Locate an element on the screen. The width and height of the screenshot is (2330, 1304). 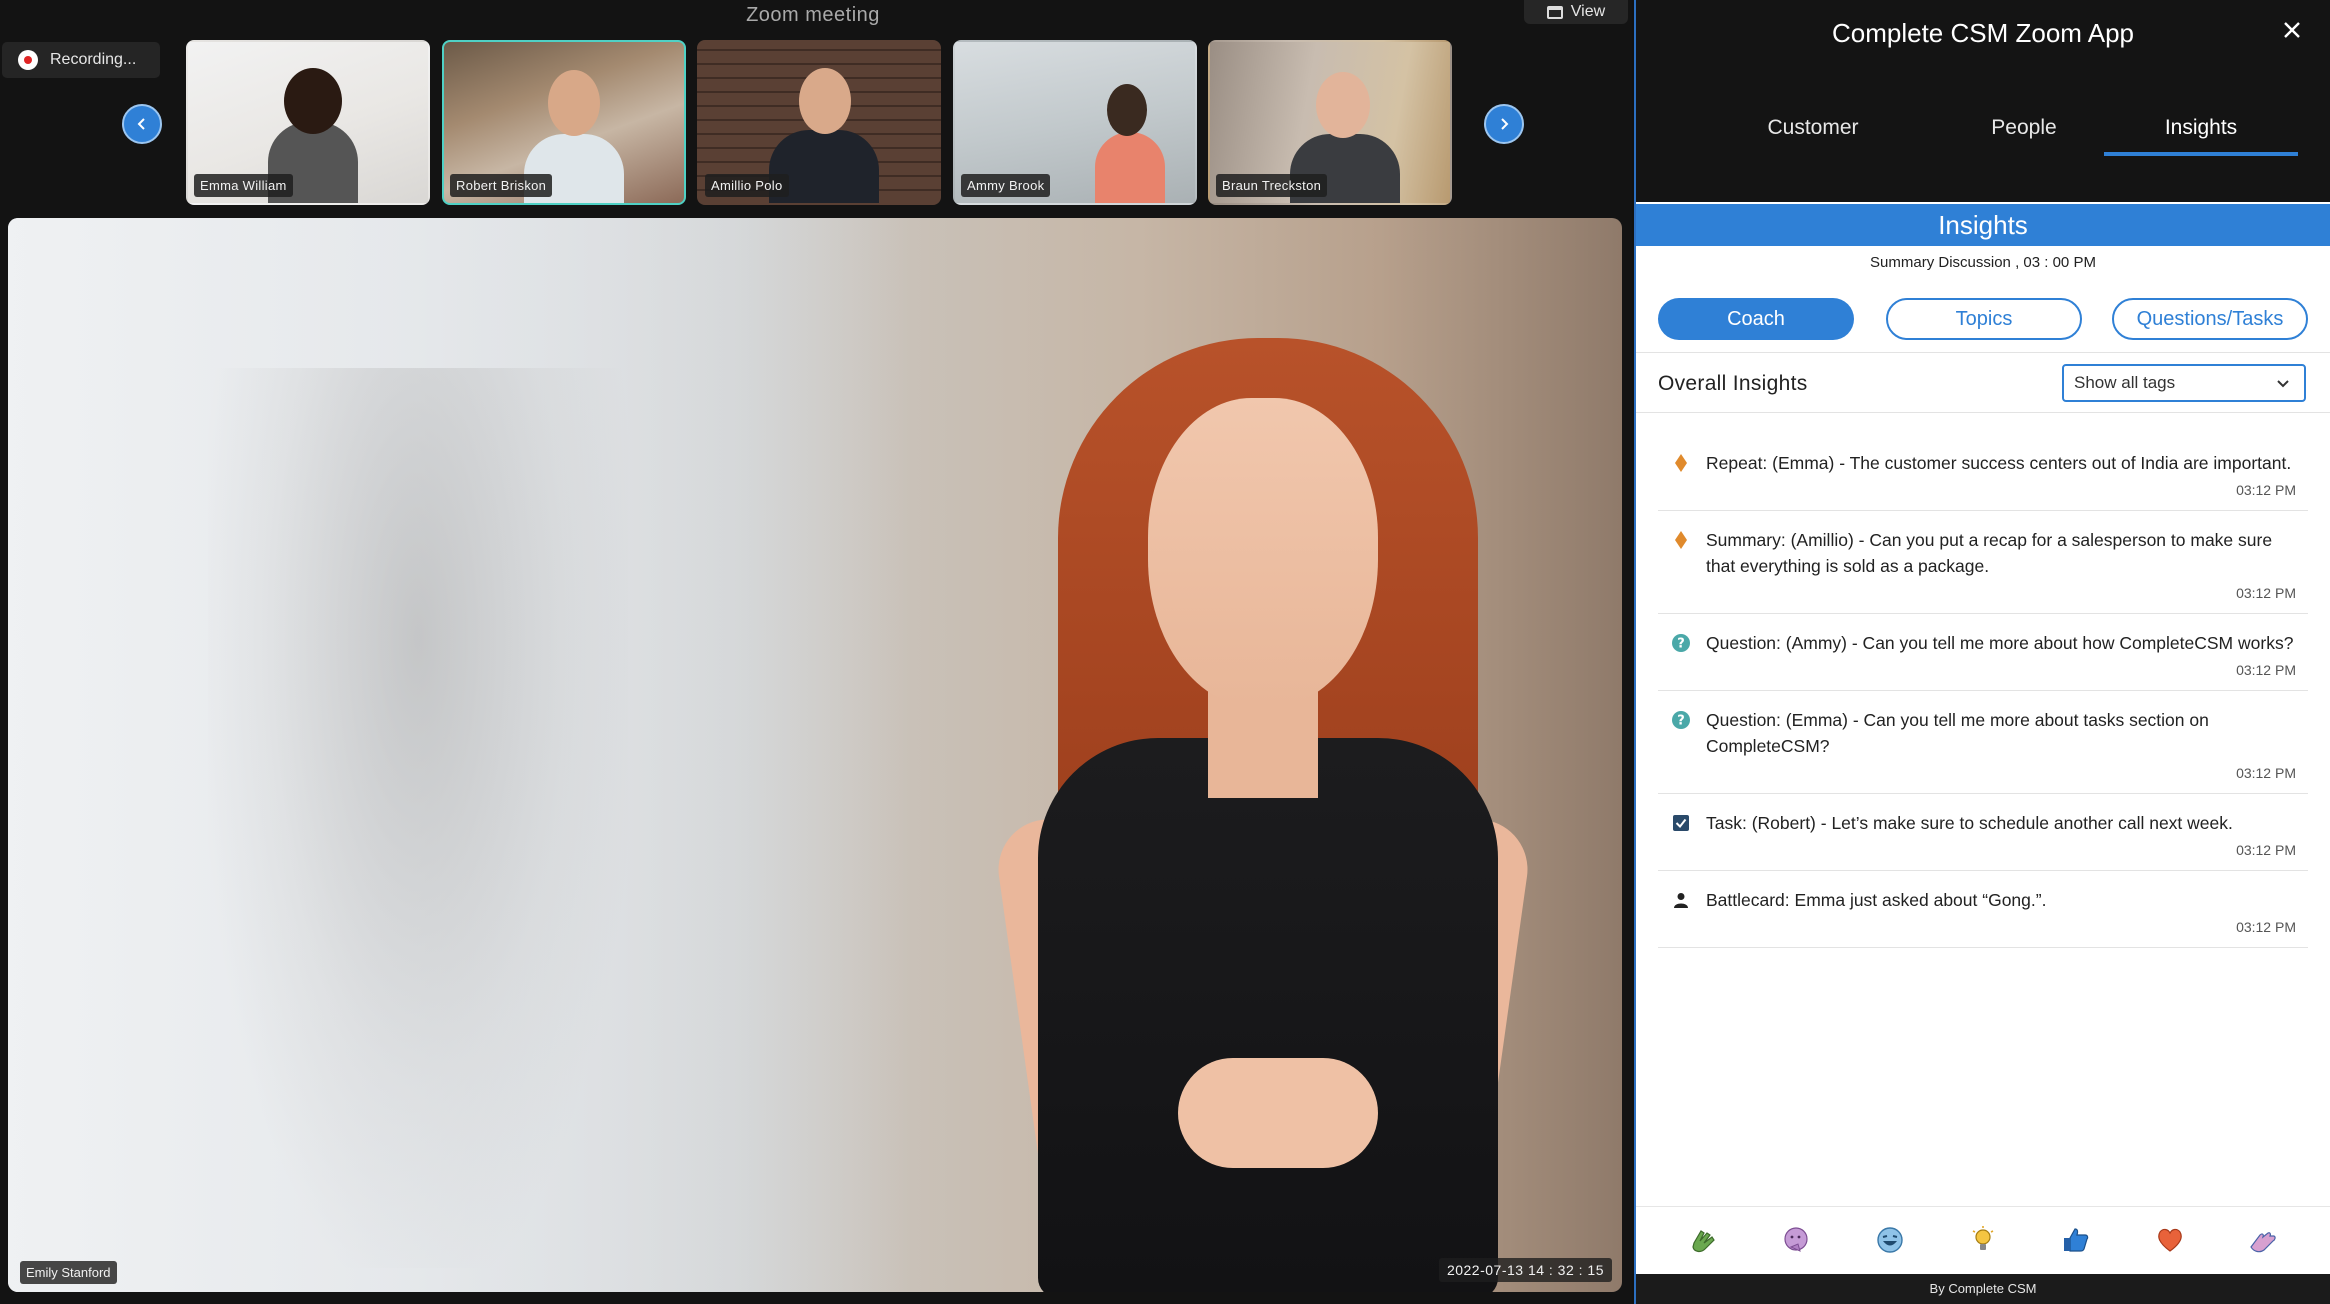
lightbulb-icon is located at coordinates (1983, 1240).